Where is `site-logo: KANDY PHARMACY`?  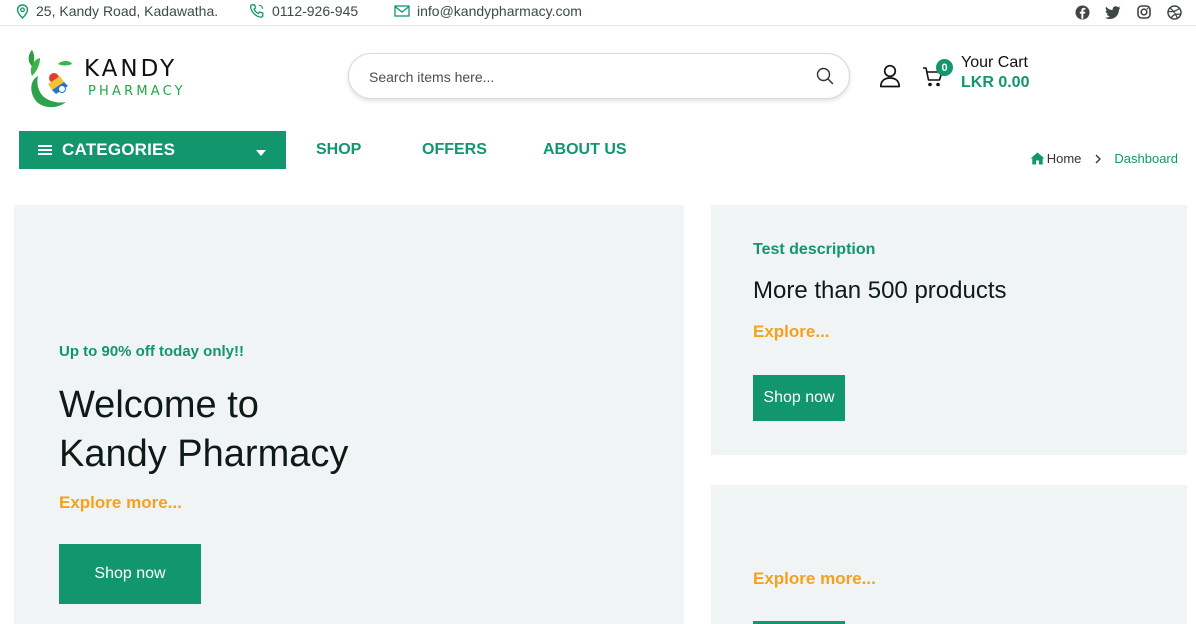 site-logo: KANDY PHARMACY is located at coordinates (116, 79).